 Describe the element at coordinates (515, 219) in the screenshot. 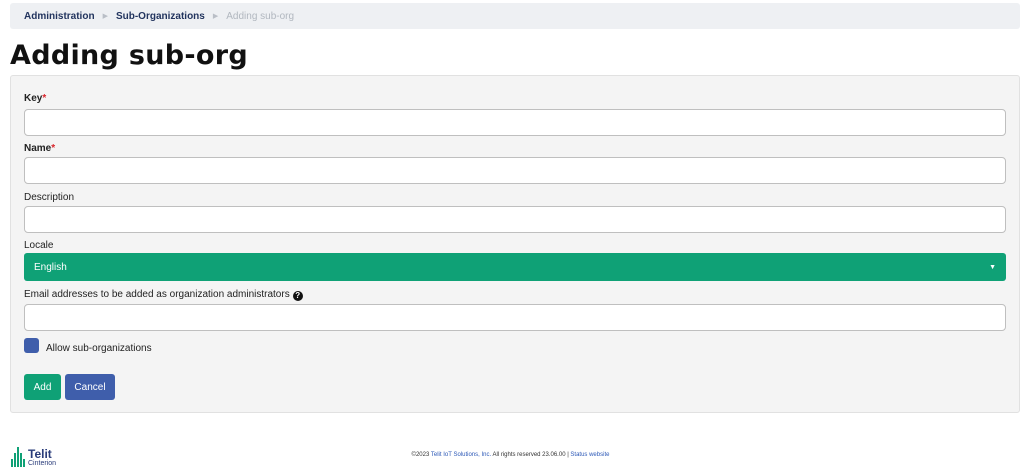

I see `description-input` at that location.